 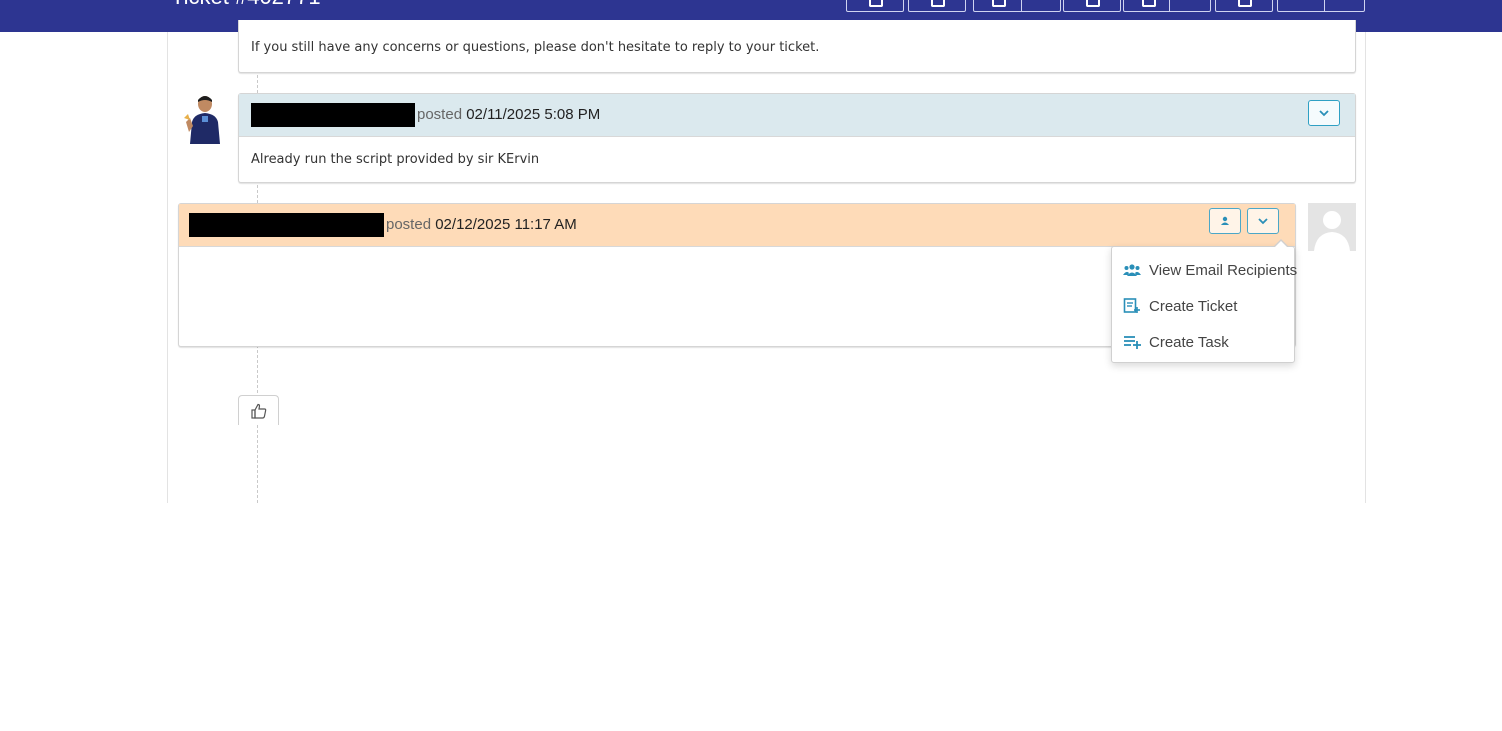 I want to click on ticket-title: Ticket #402771, so click(x=246, y=5).